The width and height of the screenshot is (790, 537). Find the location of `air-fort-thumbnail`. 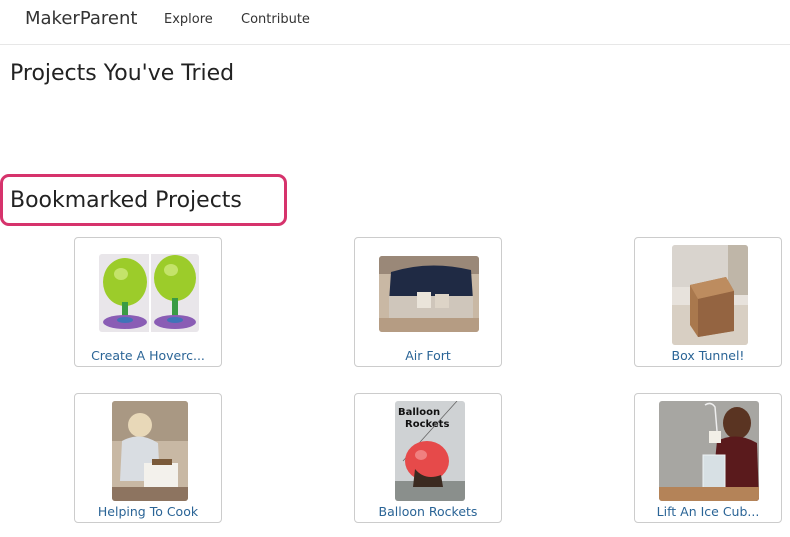

air-fort-thumbnail is located at coordinates (429, 294).